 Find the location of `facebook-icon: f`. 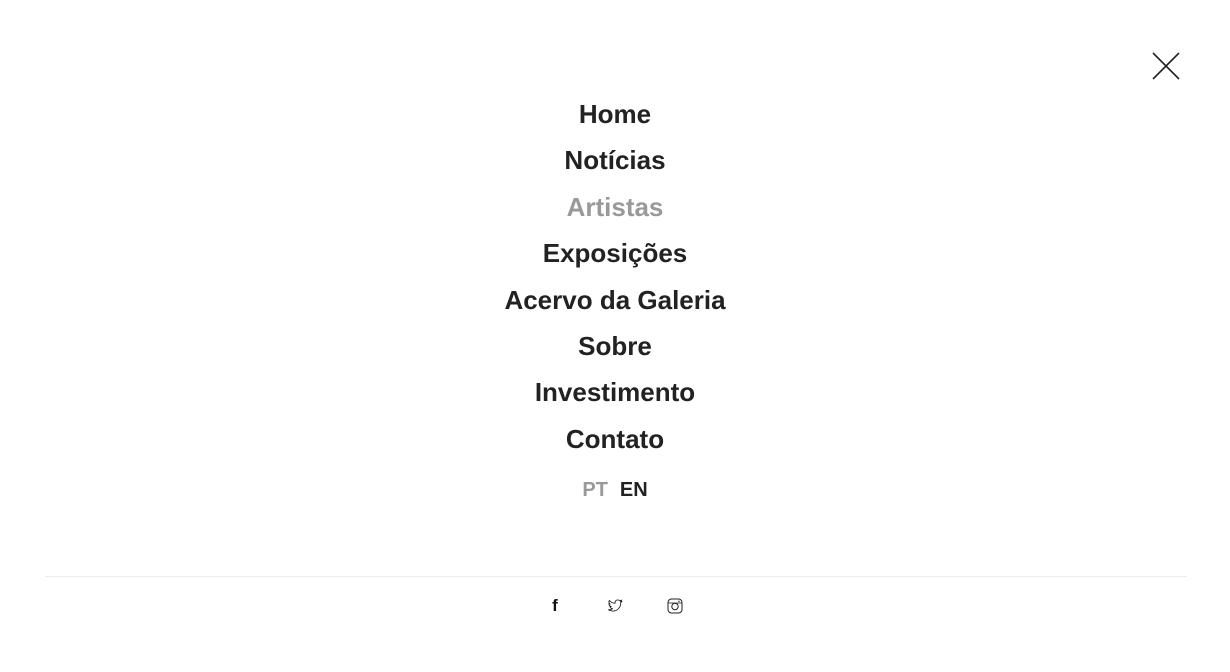

facebook-icon: f is located at coordinates (555, 605).